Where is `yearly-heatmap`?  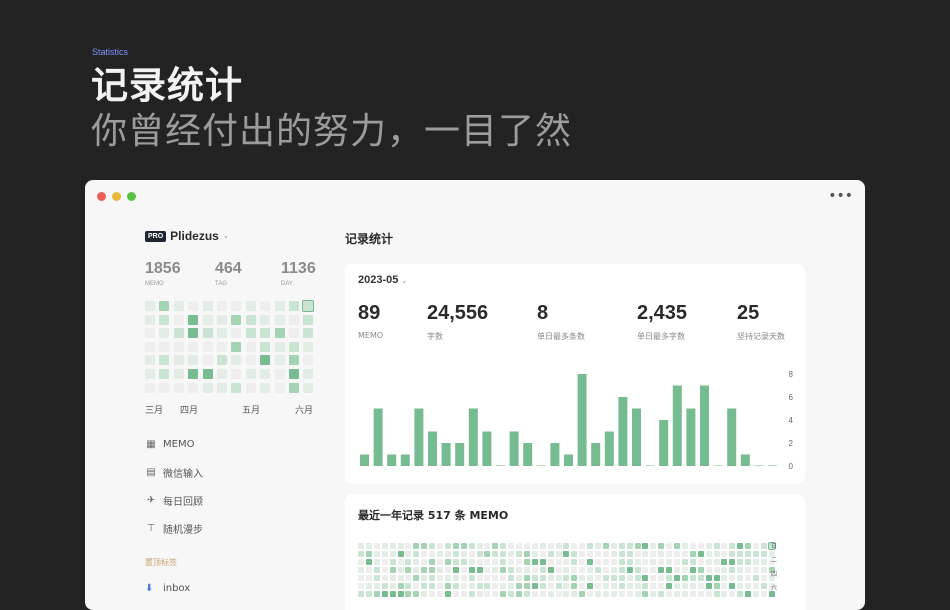 yearly-heatmap is located at coordinates (568, 572).